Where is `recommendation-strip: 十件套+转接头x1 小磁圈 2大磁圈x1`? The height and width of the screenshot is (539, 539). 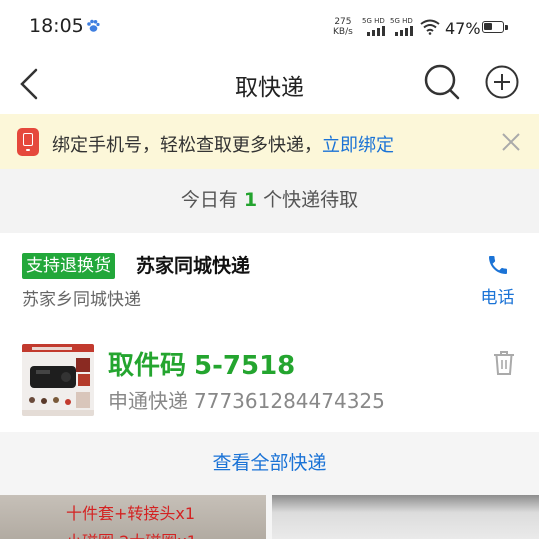 recommendation-strip: 十件套+转接头x1 小磁圈 2大磁圈x1 is located at coordinates (269, 517).